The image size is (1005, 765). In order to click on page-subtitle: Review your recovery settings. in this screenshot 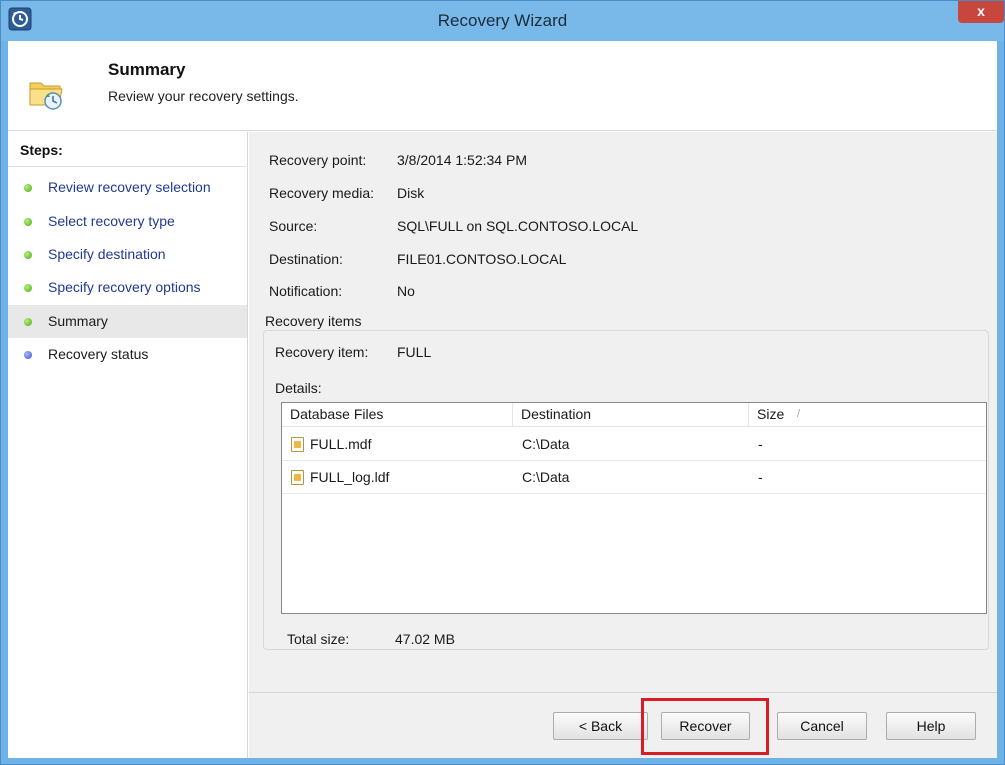, I will do `click(203, 96)`.